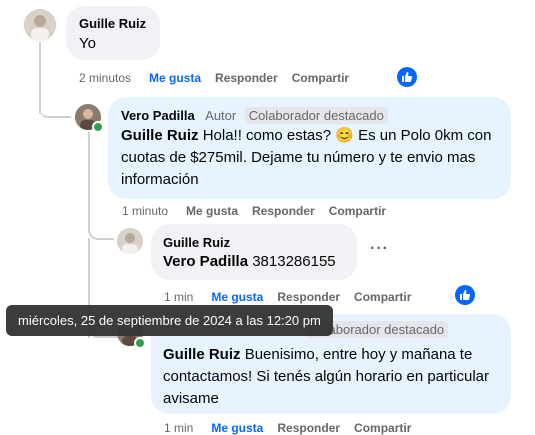 This screenshot has width=535, height=435. I want to click on author-label: Autor, so click(221, 115).